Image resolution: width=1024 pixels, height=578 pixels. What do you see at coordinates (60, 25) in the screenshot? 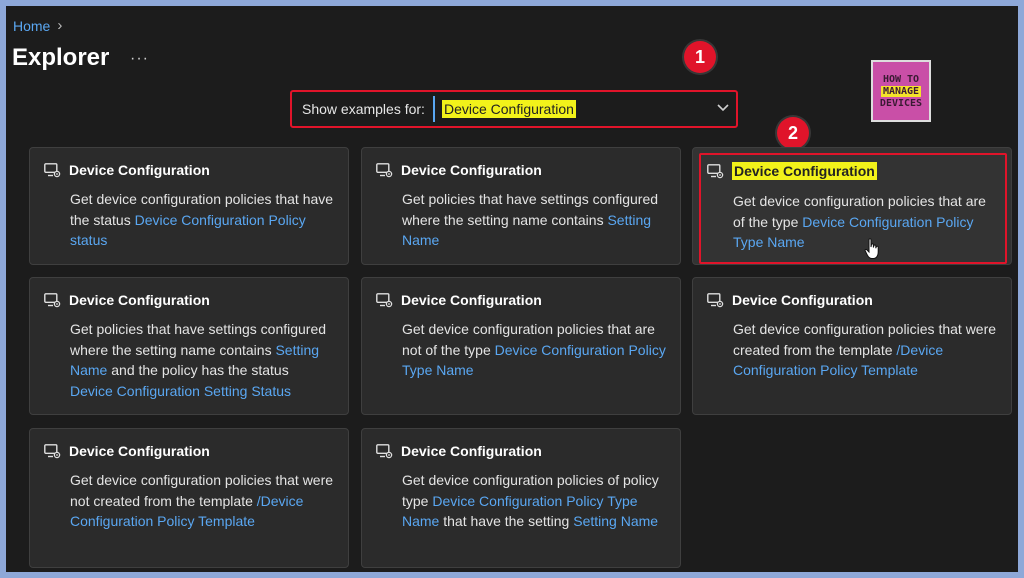
I see `chevron-right-icon: ›` at bounding box center [60, 25].